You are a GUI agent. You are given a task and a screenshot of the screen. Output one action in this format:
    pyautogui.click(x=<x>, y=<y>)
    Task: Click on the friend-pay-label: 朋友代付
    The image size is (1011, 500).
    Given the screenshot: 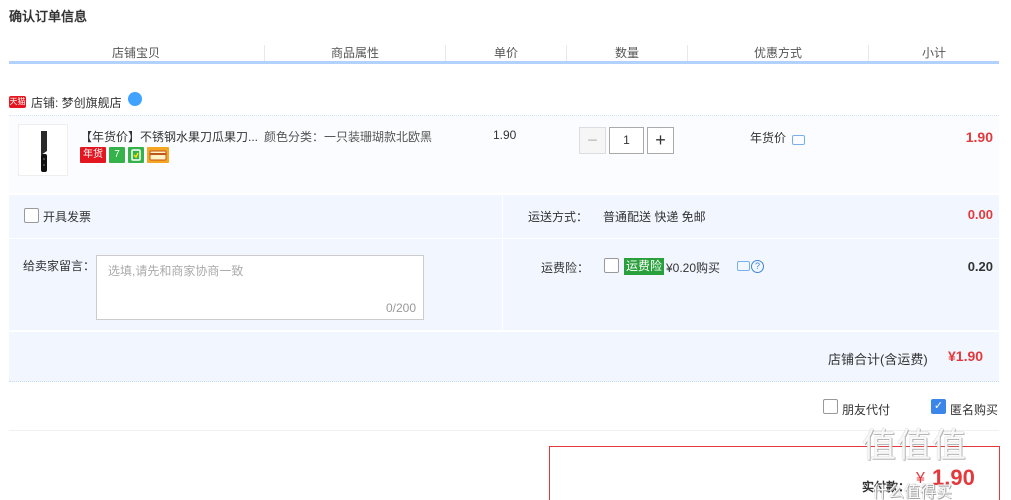 What is the action you would take?
    pyautogui.click(x=866, y=409)
    